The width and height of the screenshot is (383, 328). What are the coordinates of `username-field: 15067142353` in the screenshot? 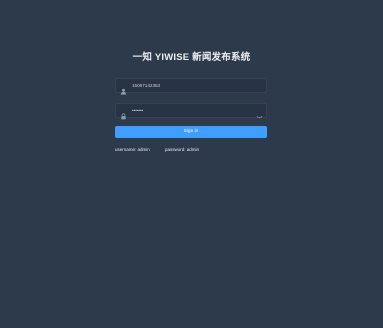 It's located at (191, 86).